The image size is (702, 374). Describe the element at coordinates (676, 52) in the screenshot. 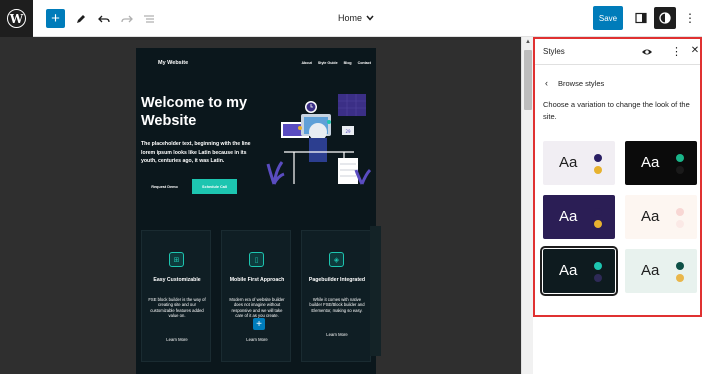

I see `panel-options-button: ⋮` at that location.